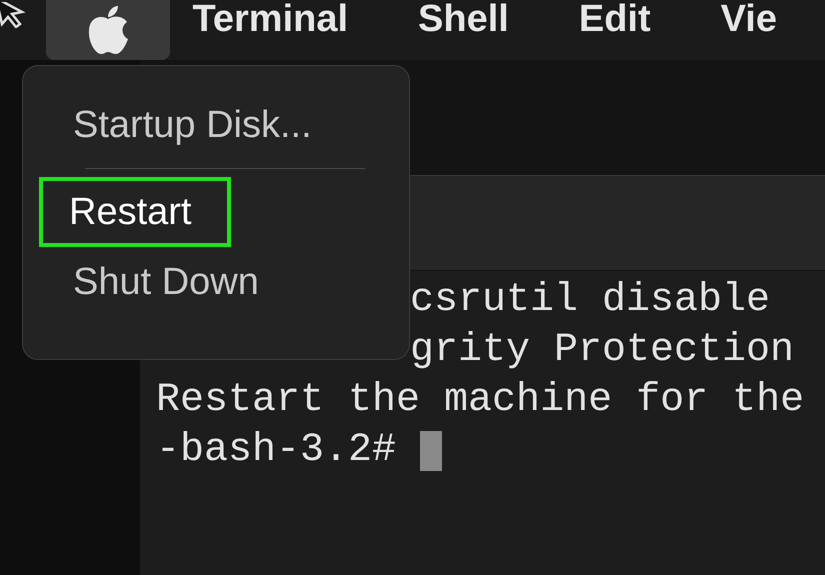 Image resolution: width=825 pixels, height=575 pixels. What do you see at coordinates (171, 282) in the screenshot?
I see `menu-item: Shut Down` at bounding box center [171, 282].